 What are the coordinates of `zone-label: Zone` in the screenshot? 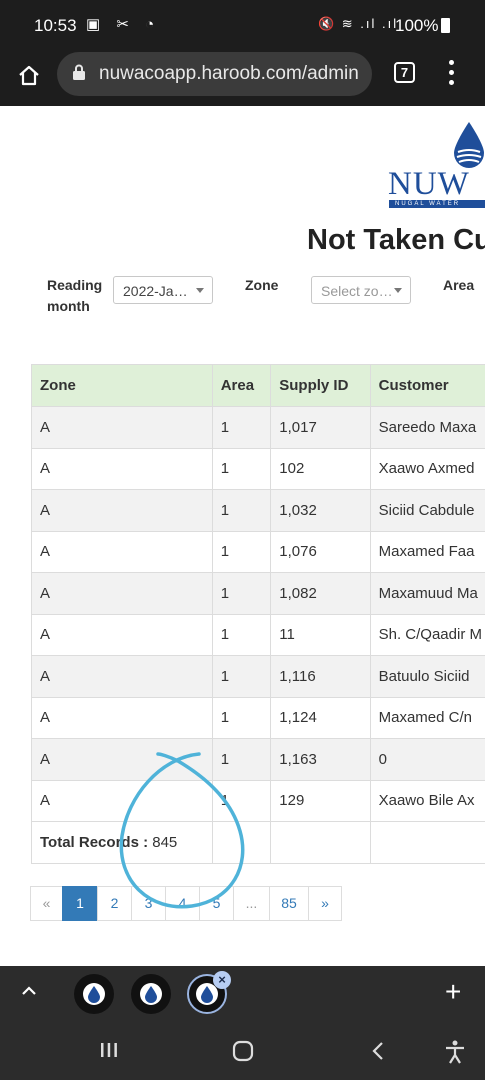 It's located at (262, 285).